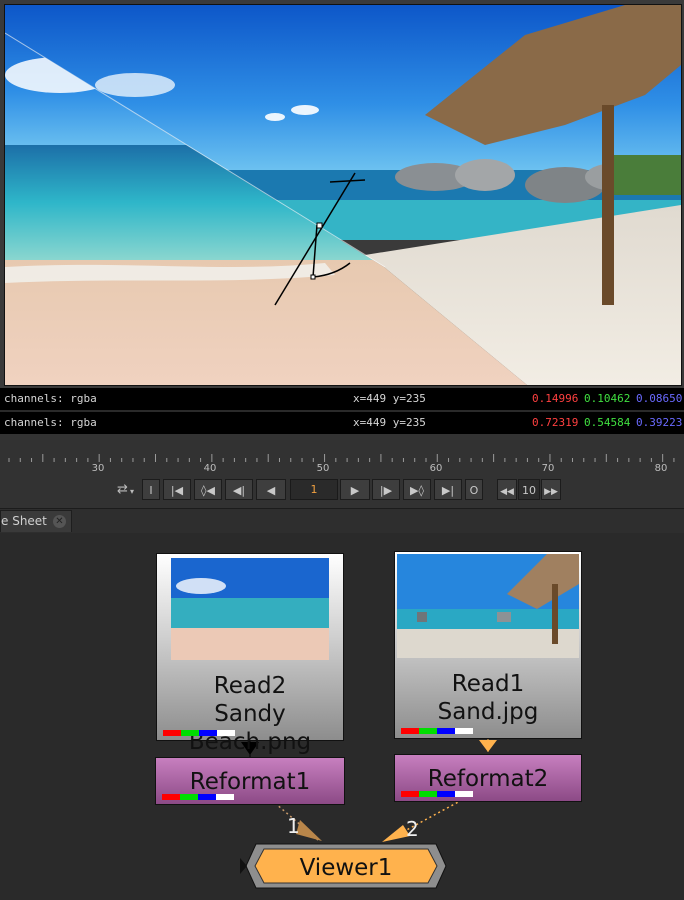 The height and width of the screenshot is (900, 684). I want to click on reformat1-name: Reformat1, so click(250, 782).